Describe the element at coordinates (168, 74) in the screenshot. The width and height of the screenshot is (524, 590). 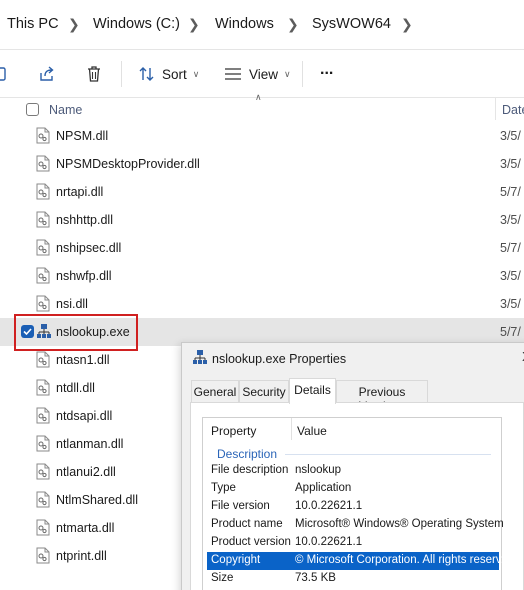
I see `sort-button: Sort ∨` at that location.